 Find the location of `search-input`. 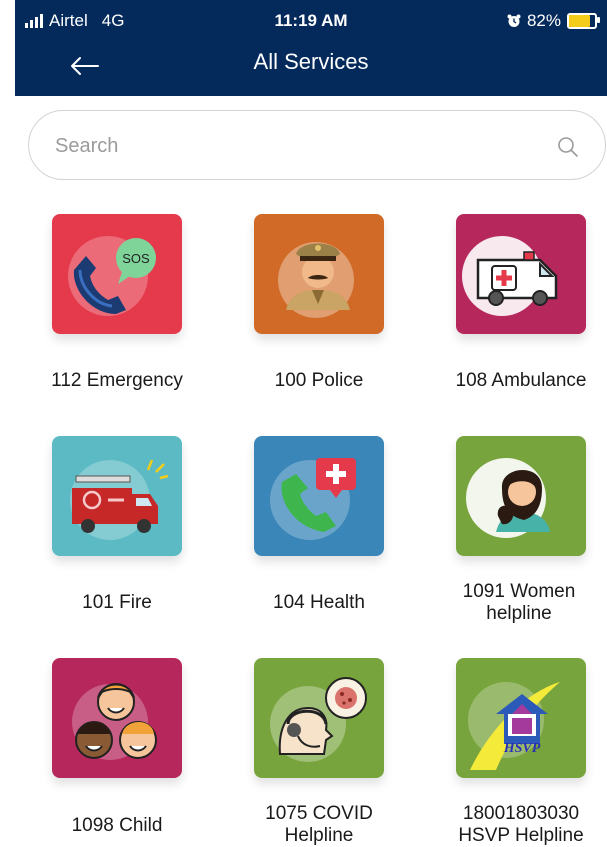

search-input is located at coordinates (285, 146).